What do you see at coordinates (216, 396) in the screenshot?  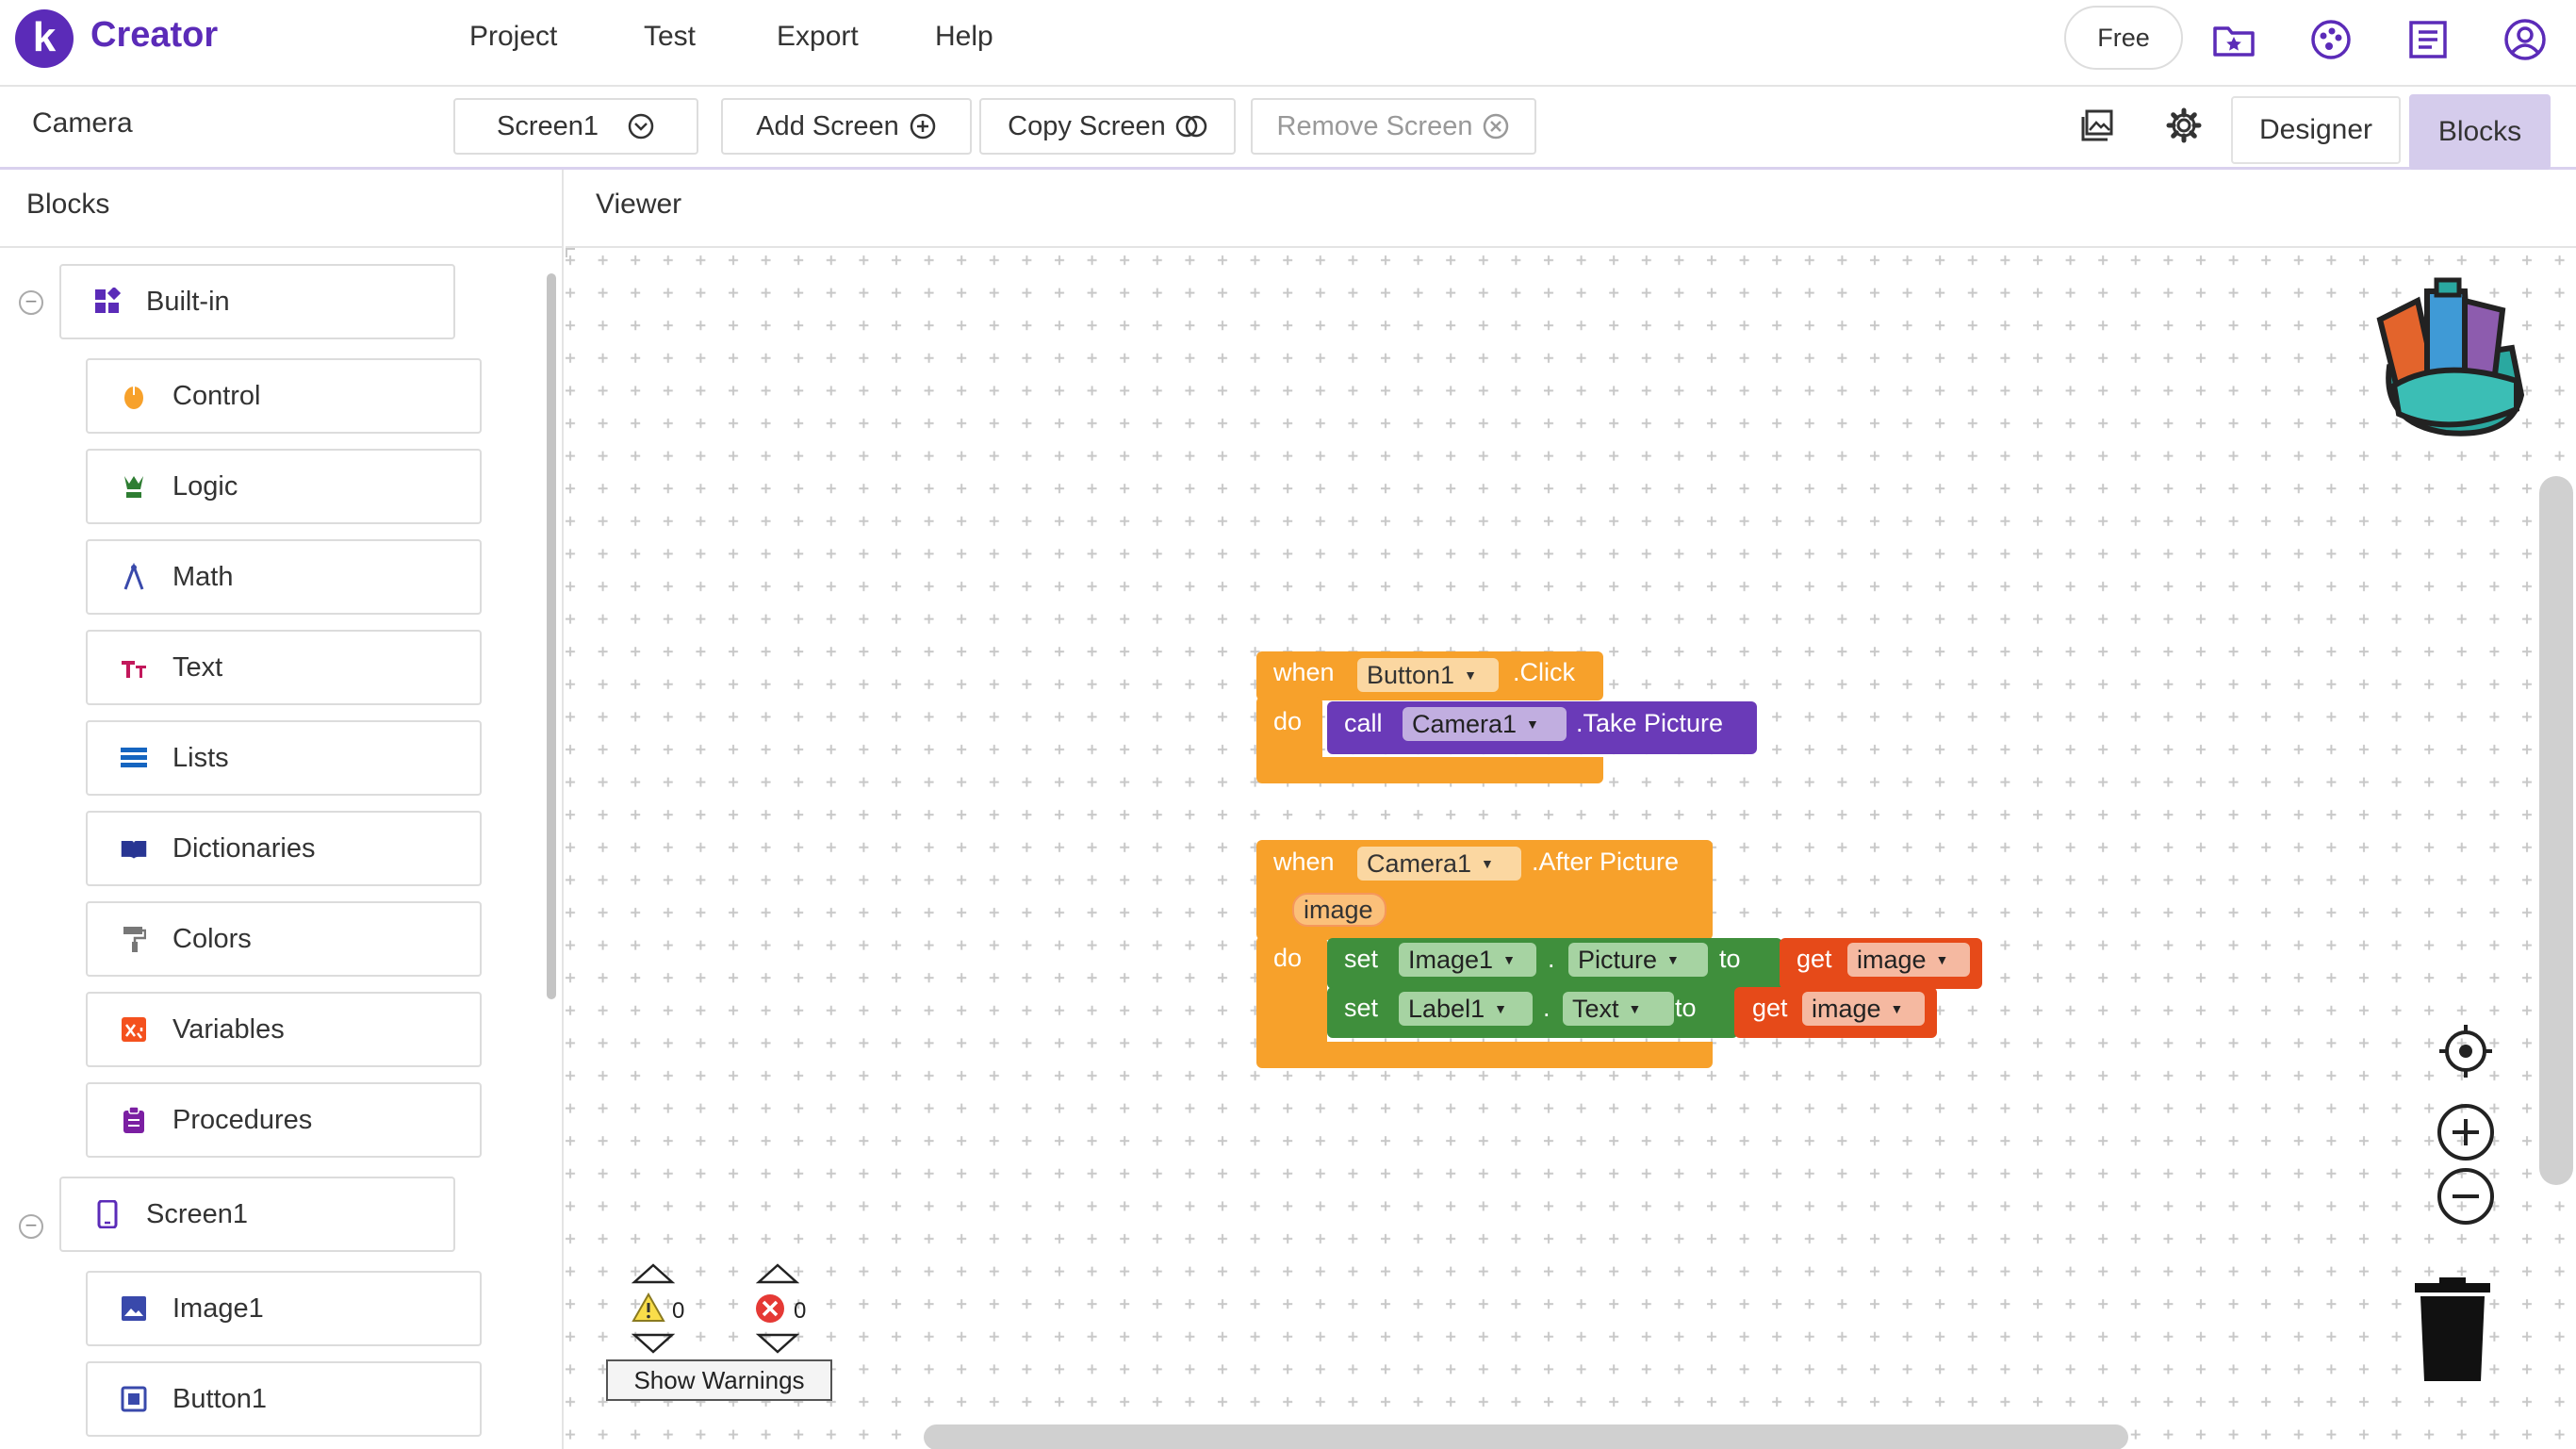 I see `tree-control-label: Control` at bounding box center [216, 396].